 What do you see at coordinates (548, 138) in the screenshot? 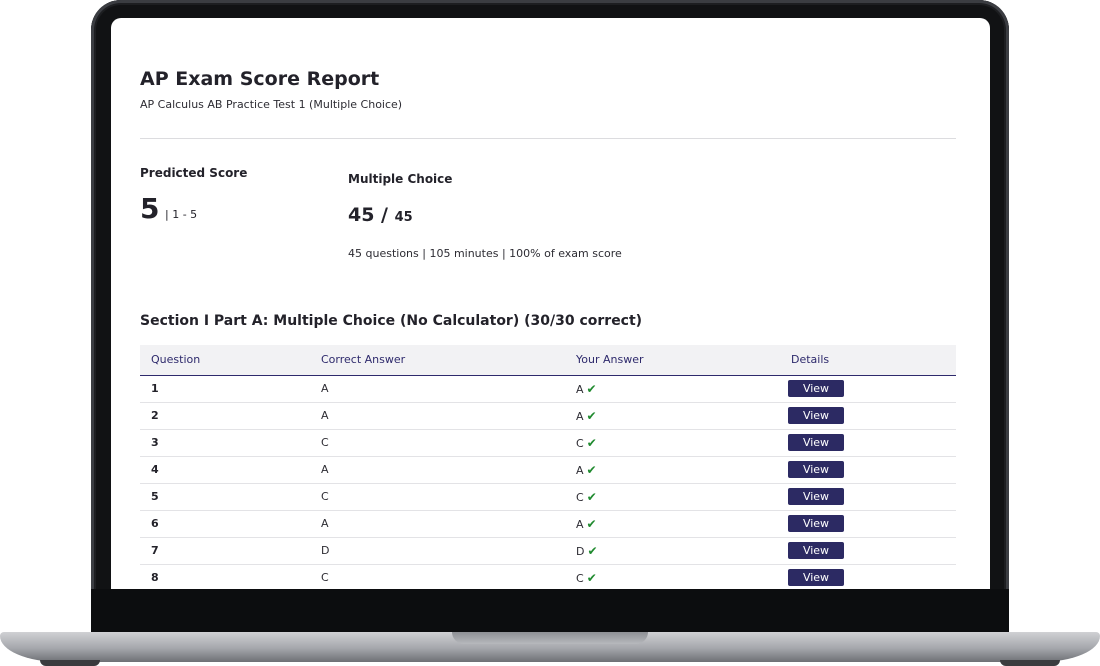
I see `divider` at bounding box center [548, 138].